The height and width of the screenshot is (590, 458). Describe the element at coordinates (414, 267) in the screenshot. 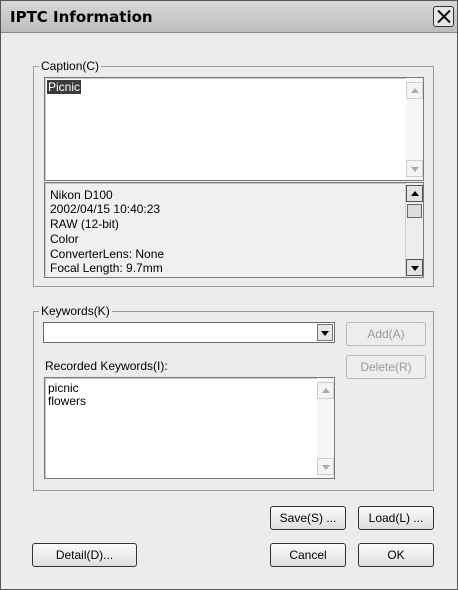

I see `info-scroll-down-icon` at that location.